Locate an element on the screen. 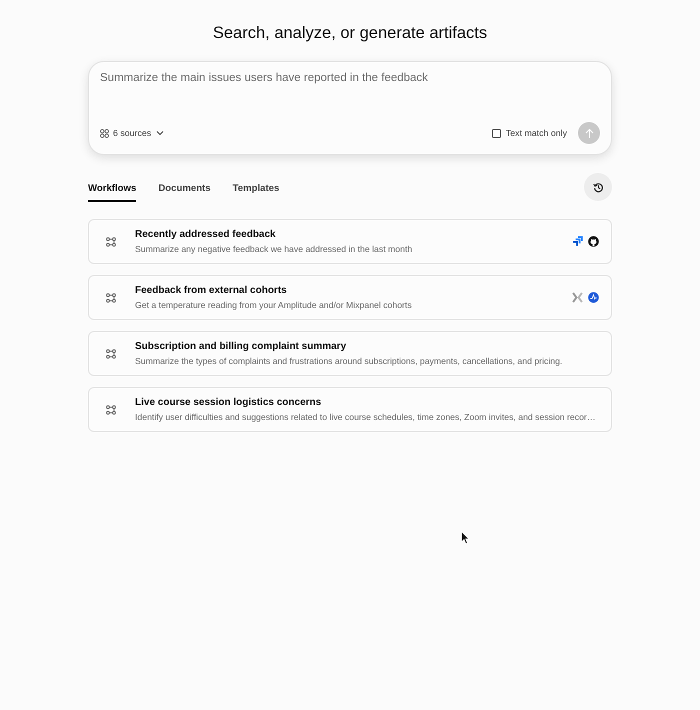  grid-icon is located at coordinates (104, 133).